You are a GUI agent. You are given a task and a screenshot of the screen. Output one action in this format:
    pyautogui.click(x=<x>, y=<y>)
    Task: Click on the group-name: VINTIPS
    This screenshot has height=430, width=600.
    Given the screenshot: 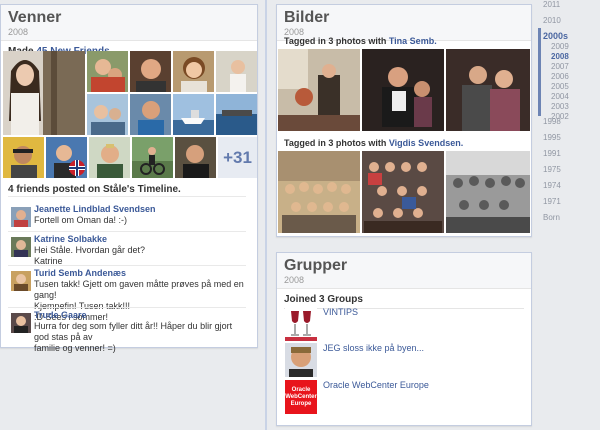 What is the action you would take?
    pyautogui.click(x=340, y=312)
    